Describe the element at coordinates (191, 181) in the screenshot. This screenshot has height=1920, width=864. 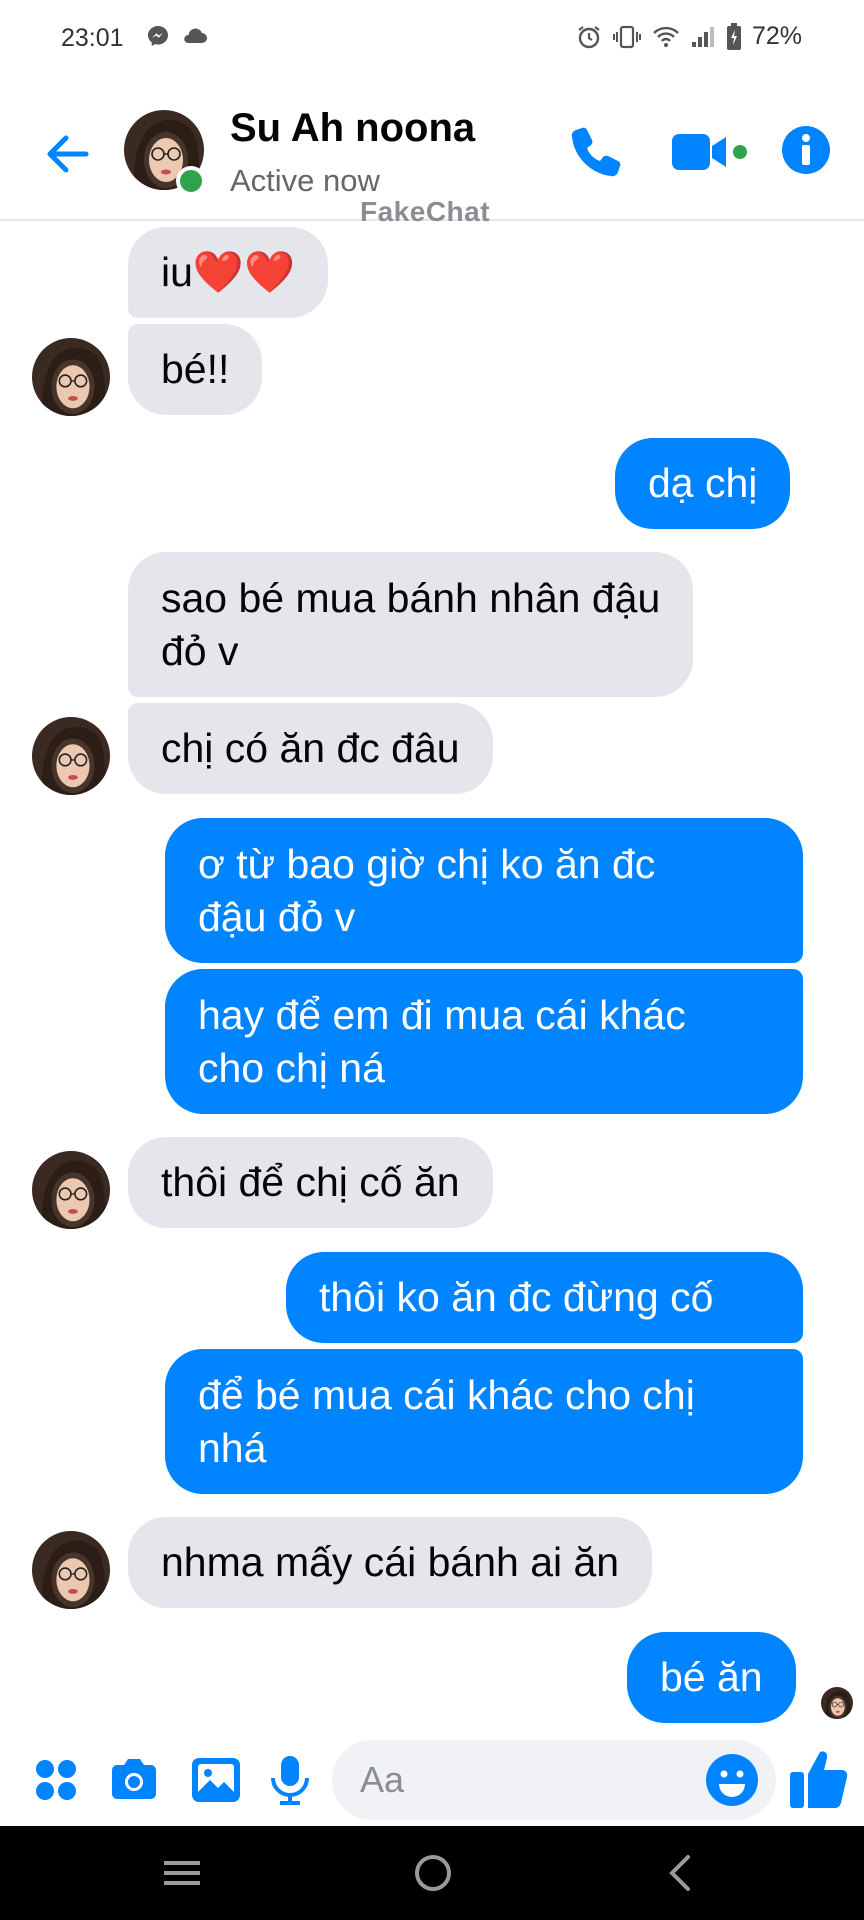
I see `online-indicator` at that location.